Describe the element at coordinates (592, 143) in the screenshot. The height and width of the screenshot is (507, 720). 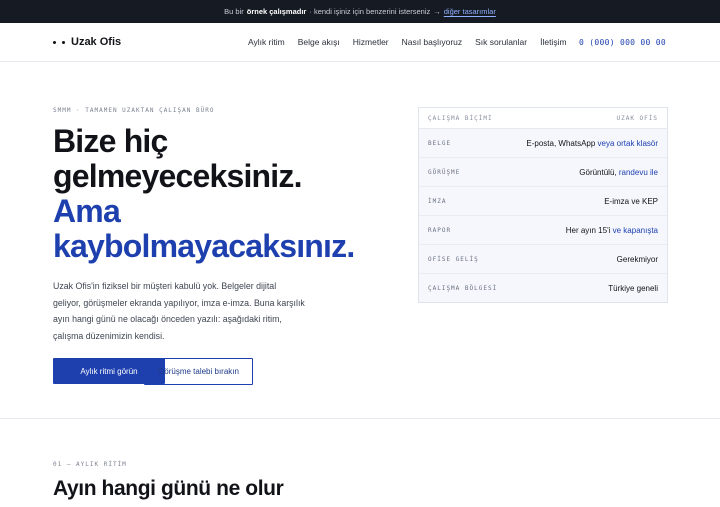
I see `card-row-value: E-posta, WhatsApp veya ortak klasör` at that location.